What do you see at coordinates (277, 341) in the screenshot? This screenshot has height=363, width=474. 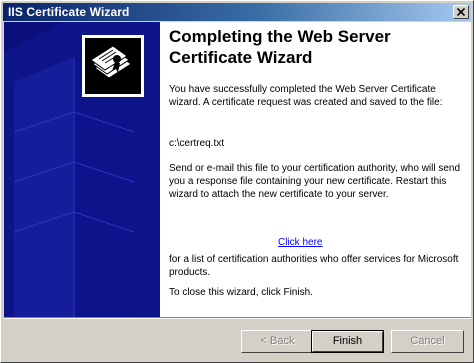 I see `back-button: < Back` at bounding box center [277, 341].